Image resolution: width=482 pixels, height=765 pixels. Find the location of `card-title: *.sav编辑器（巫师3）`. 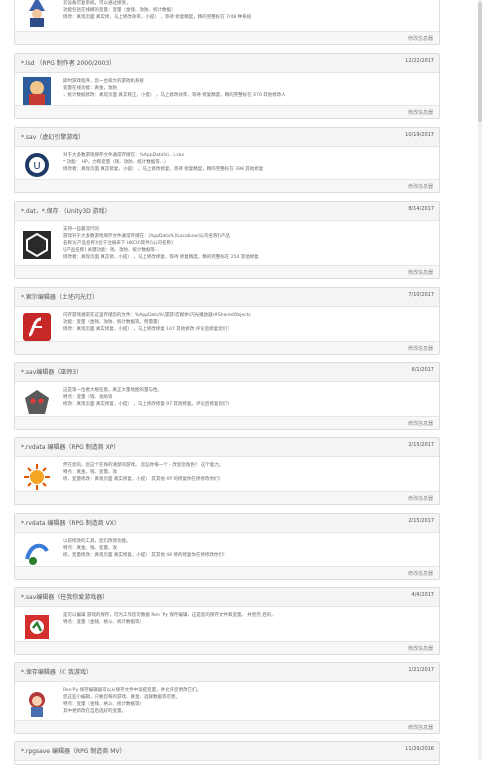

card-title: *.sav编辑器（巫师3） is located at coordinates (51, 371).